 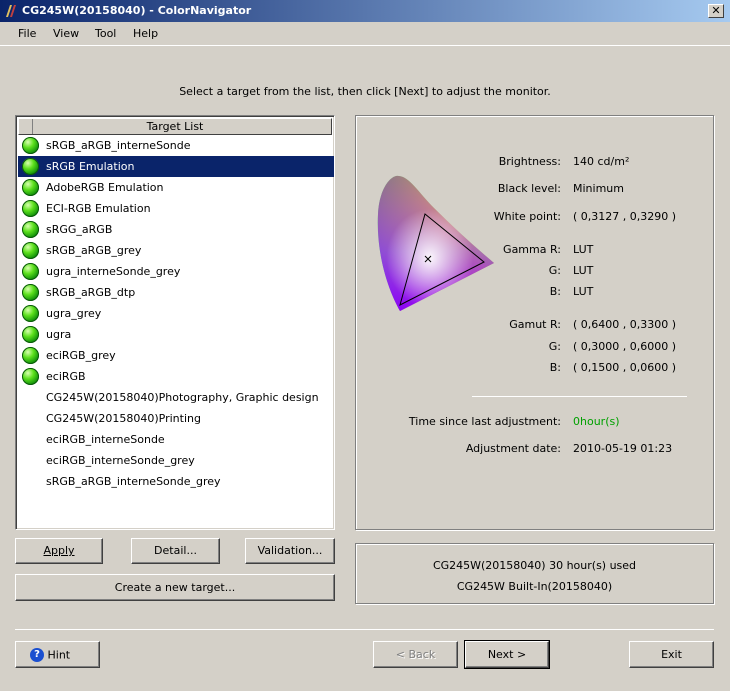 What do you see at coordinates (534, 565) in the screenshot?
I see `usage-hours-text: CG245W(20158040) 30 hour(s) used` at bounding box center [534, 565].